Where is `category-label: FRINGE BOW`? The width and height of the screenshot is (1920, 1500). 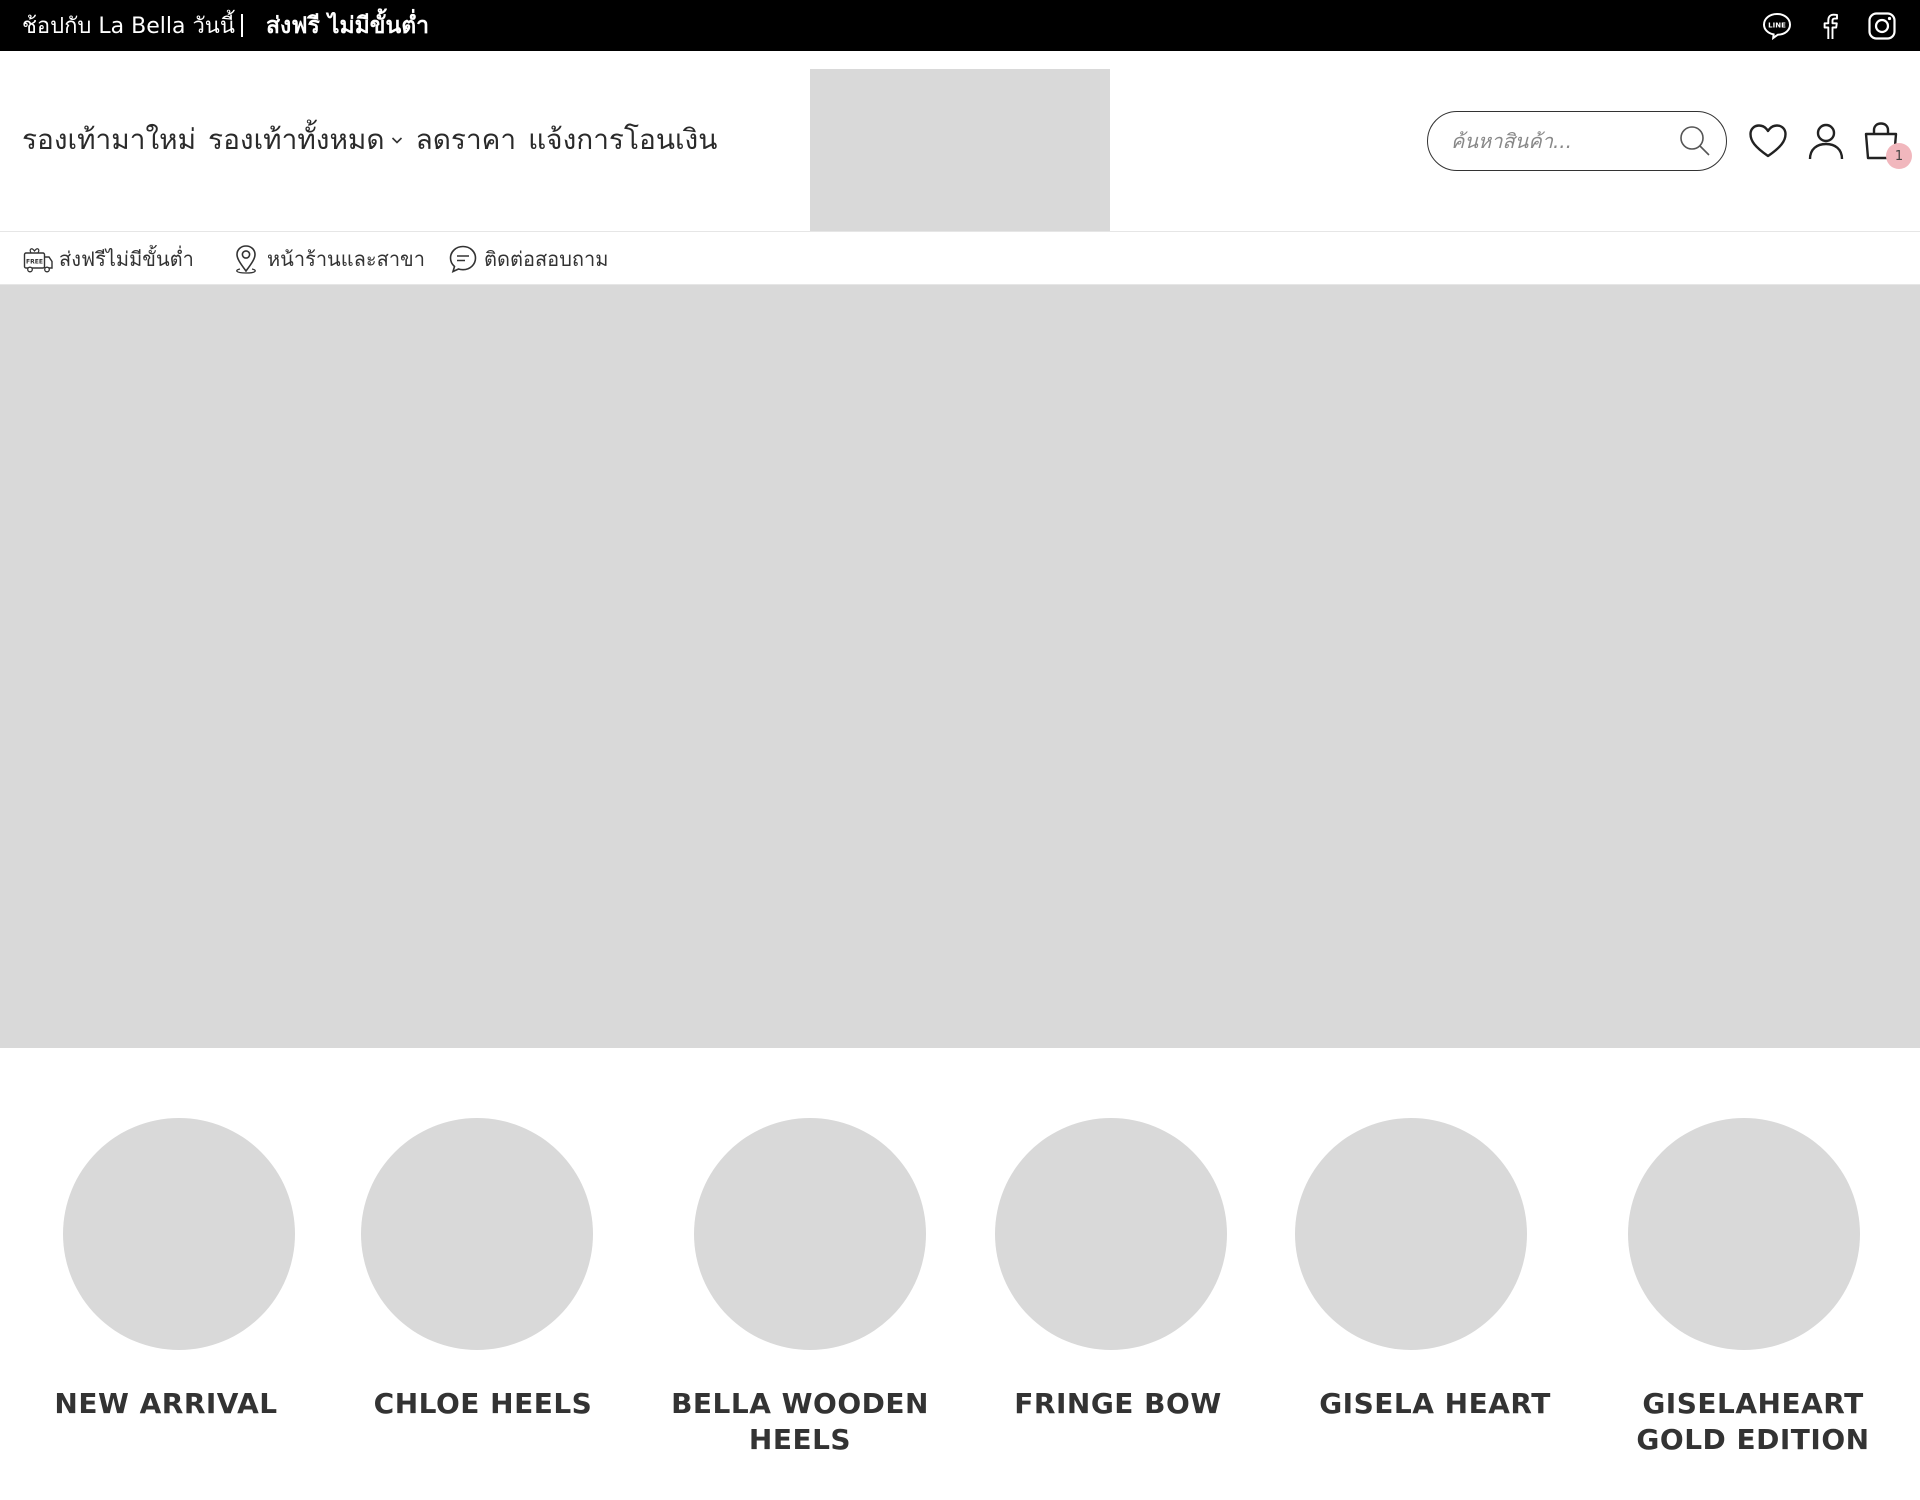 category-label: FRINGE BOW is located at coordinates (1118, 1403).